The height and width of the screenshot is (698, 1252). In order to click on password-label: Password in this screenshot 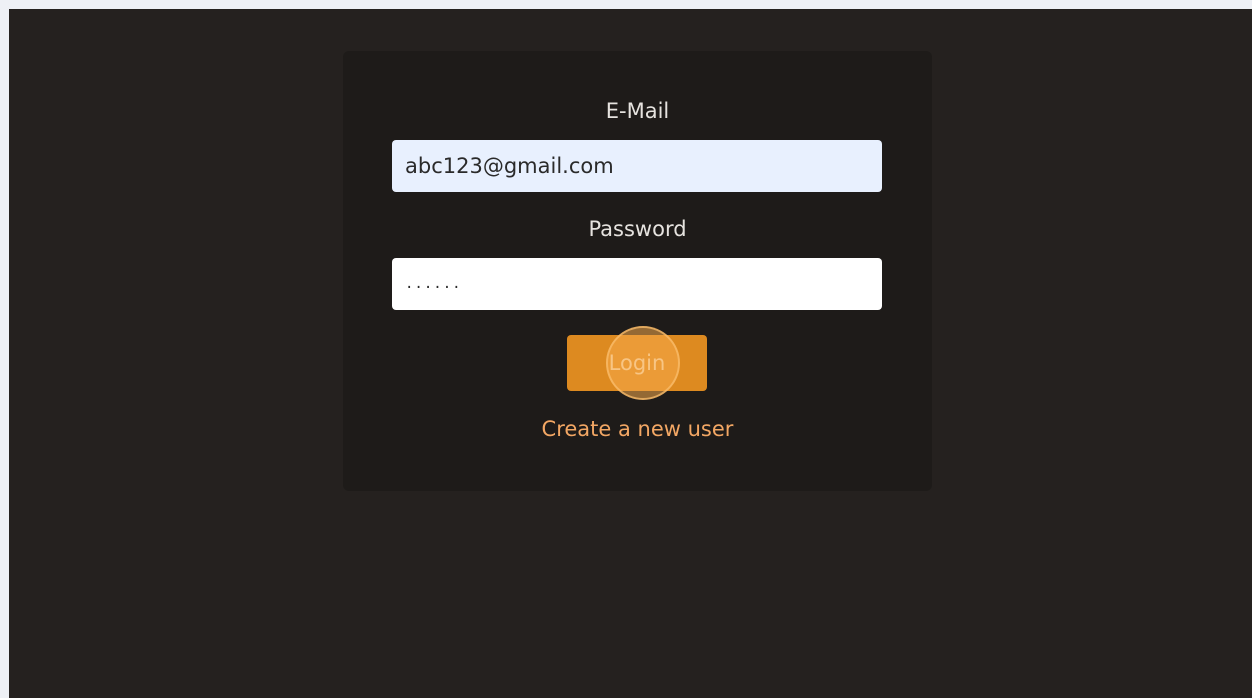, I will do `click(637, 229)`.